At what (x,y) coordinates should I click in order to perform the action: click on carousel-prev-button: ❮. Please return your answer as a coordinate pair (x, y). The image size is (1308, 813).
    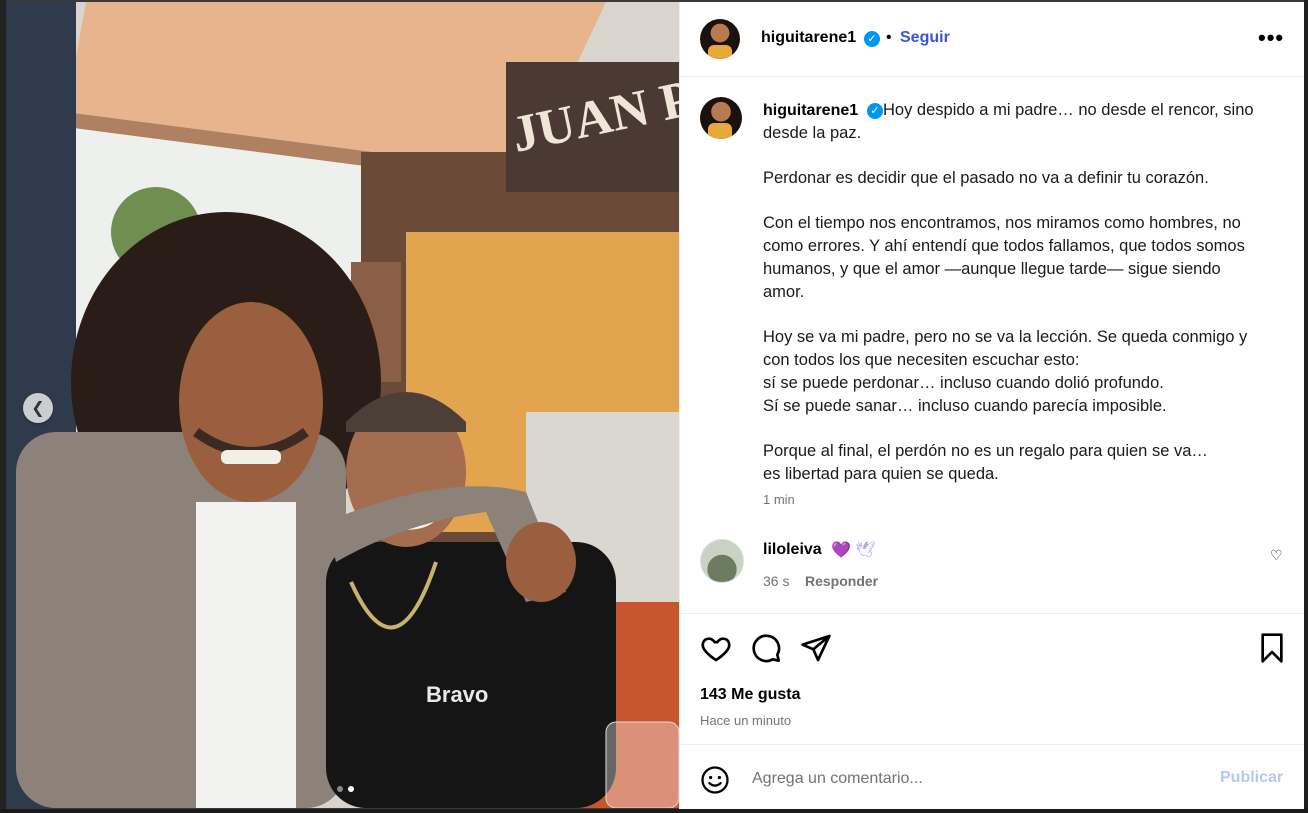
    Looking at the image, I should click on (38, 408).